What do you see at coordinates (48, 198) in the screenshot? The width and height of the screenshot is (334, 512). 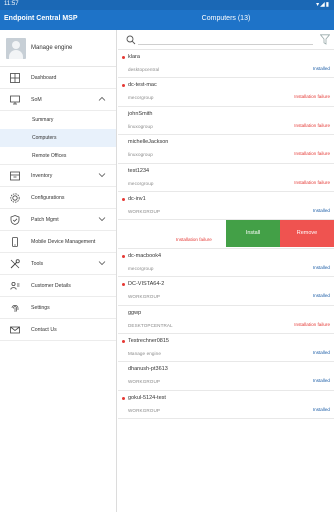 I see `sidebar-item-label: Configurations` at bounding box center [48, 198].